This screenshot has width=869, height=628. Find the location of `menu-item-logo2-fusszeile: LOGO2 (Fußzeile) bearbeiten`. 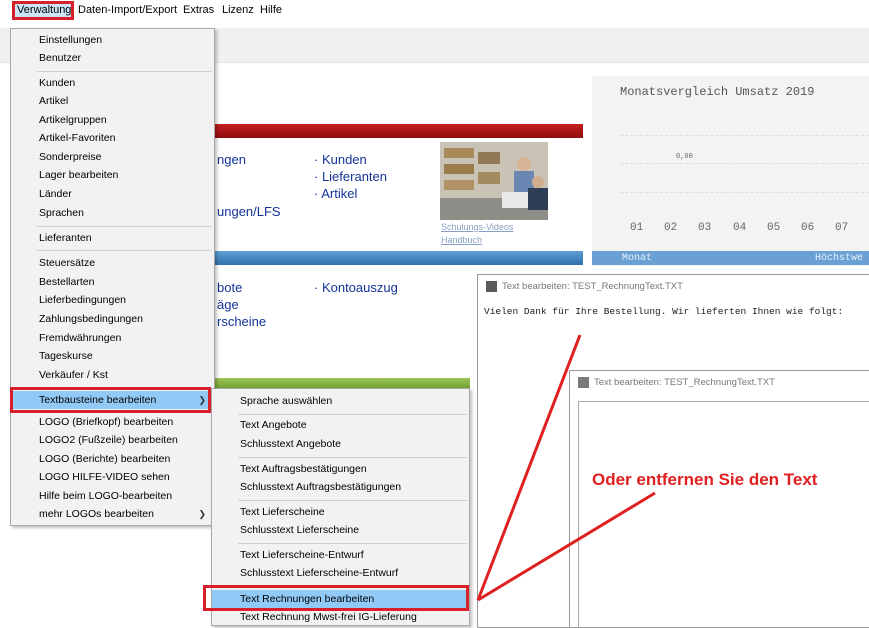

menu-item-logo2-fusszeile: LOGO2 (Fußzeile) bearbeiten is located at coordinates (112, 440).